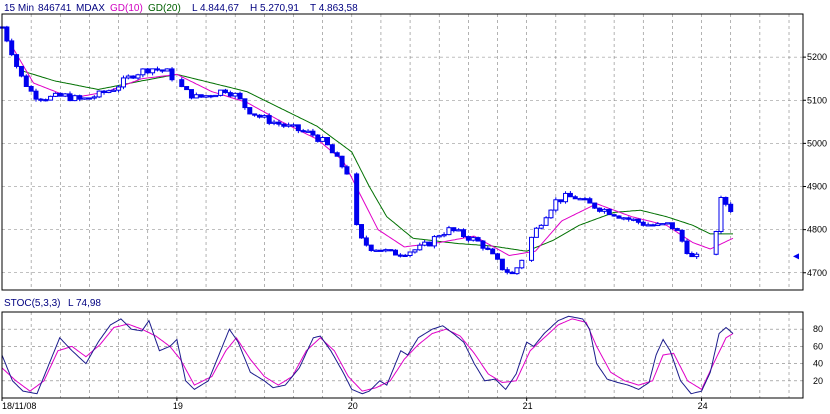 The image size is (830, 414). What do you see at coordinates (818, 329) in the screenshot?
I see `stoch-tick-label: 80` at bounding box center [818, 329].